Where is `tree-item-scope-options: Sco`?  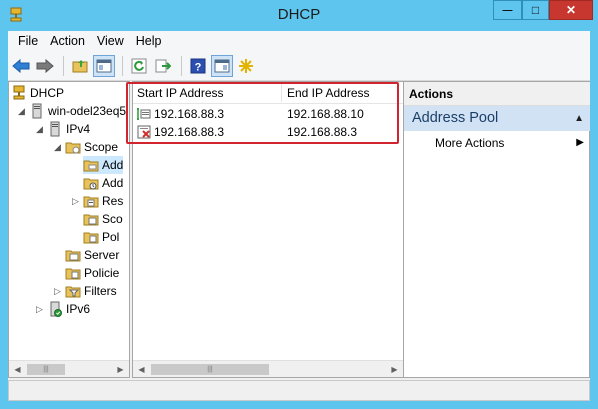
tree-item-scope-options: Sco is located at coordinates (103, 219).